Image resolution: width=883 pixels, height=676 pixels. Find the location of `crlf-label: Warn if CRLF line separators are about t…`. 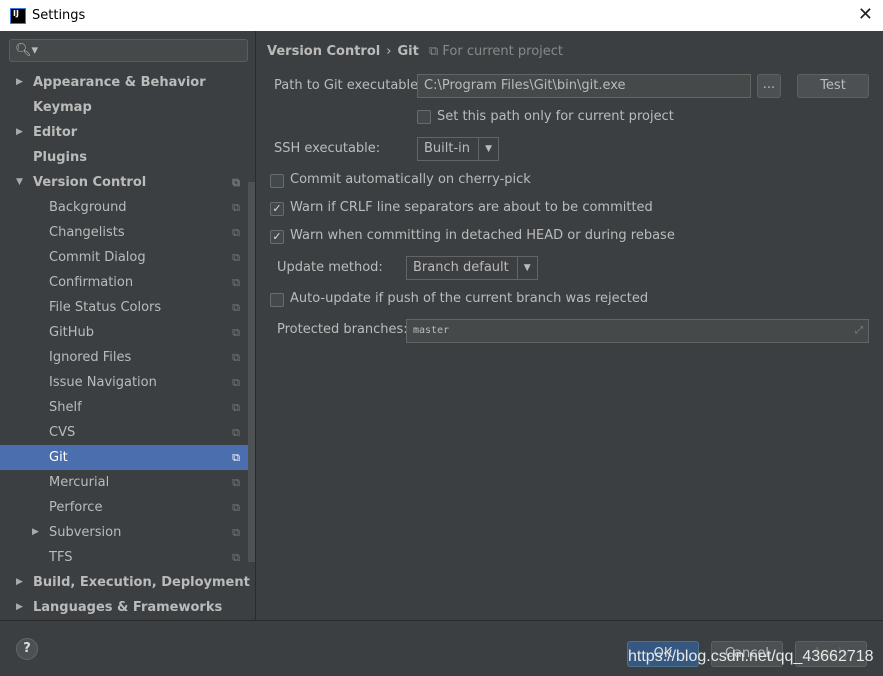

crlf-label: Warn if CRLF line separators are about t… is located at coordinates (471, 207).